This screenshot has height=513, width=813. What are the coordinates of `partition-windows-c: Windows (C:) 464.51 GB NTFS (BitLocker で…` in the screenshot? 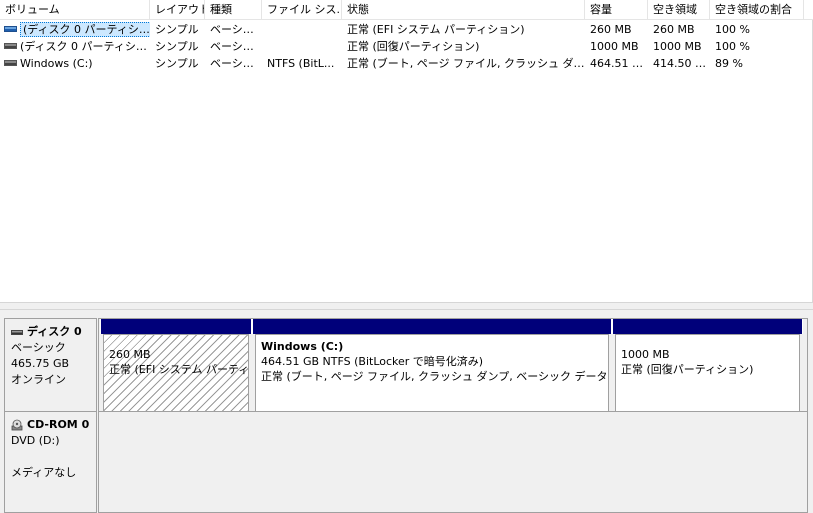 It's located at (432, 367).